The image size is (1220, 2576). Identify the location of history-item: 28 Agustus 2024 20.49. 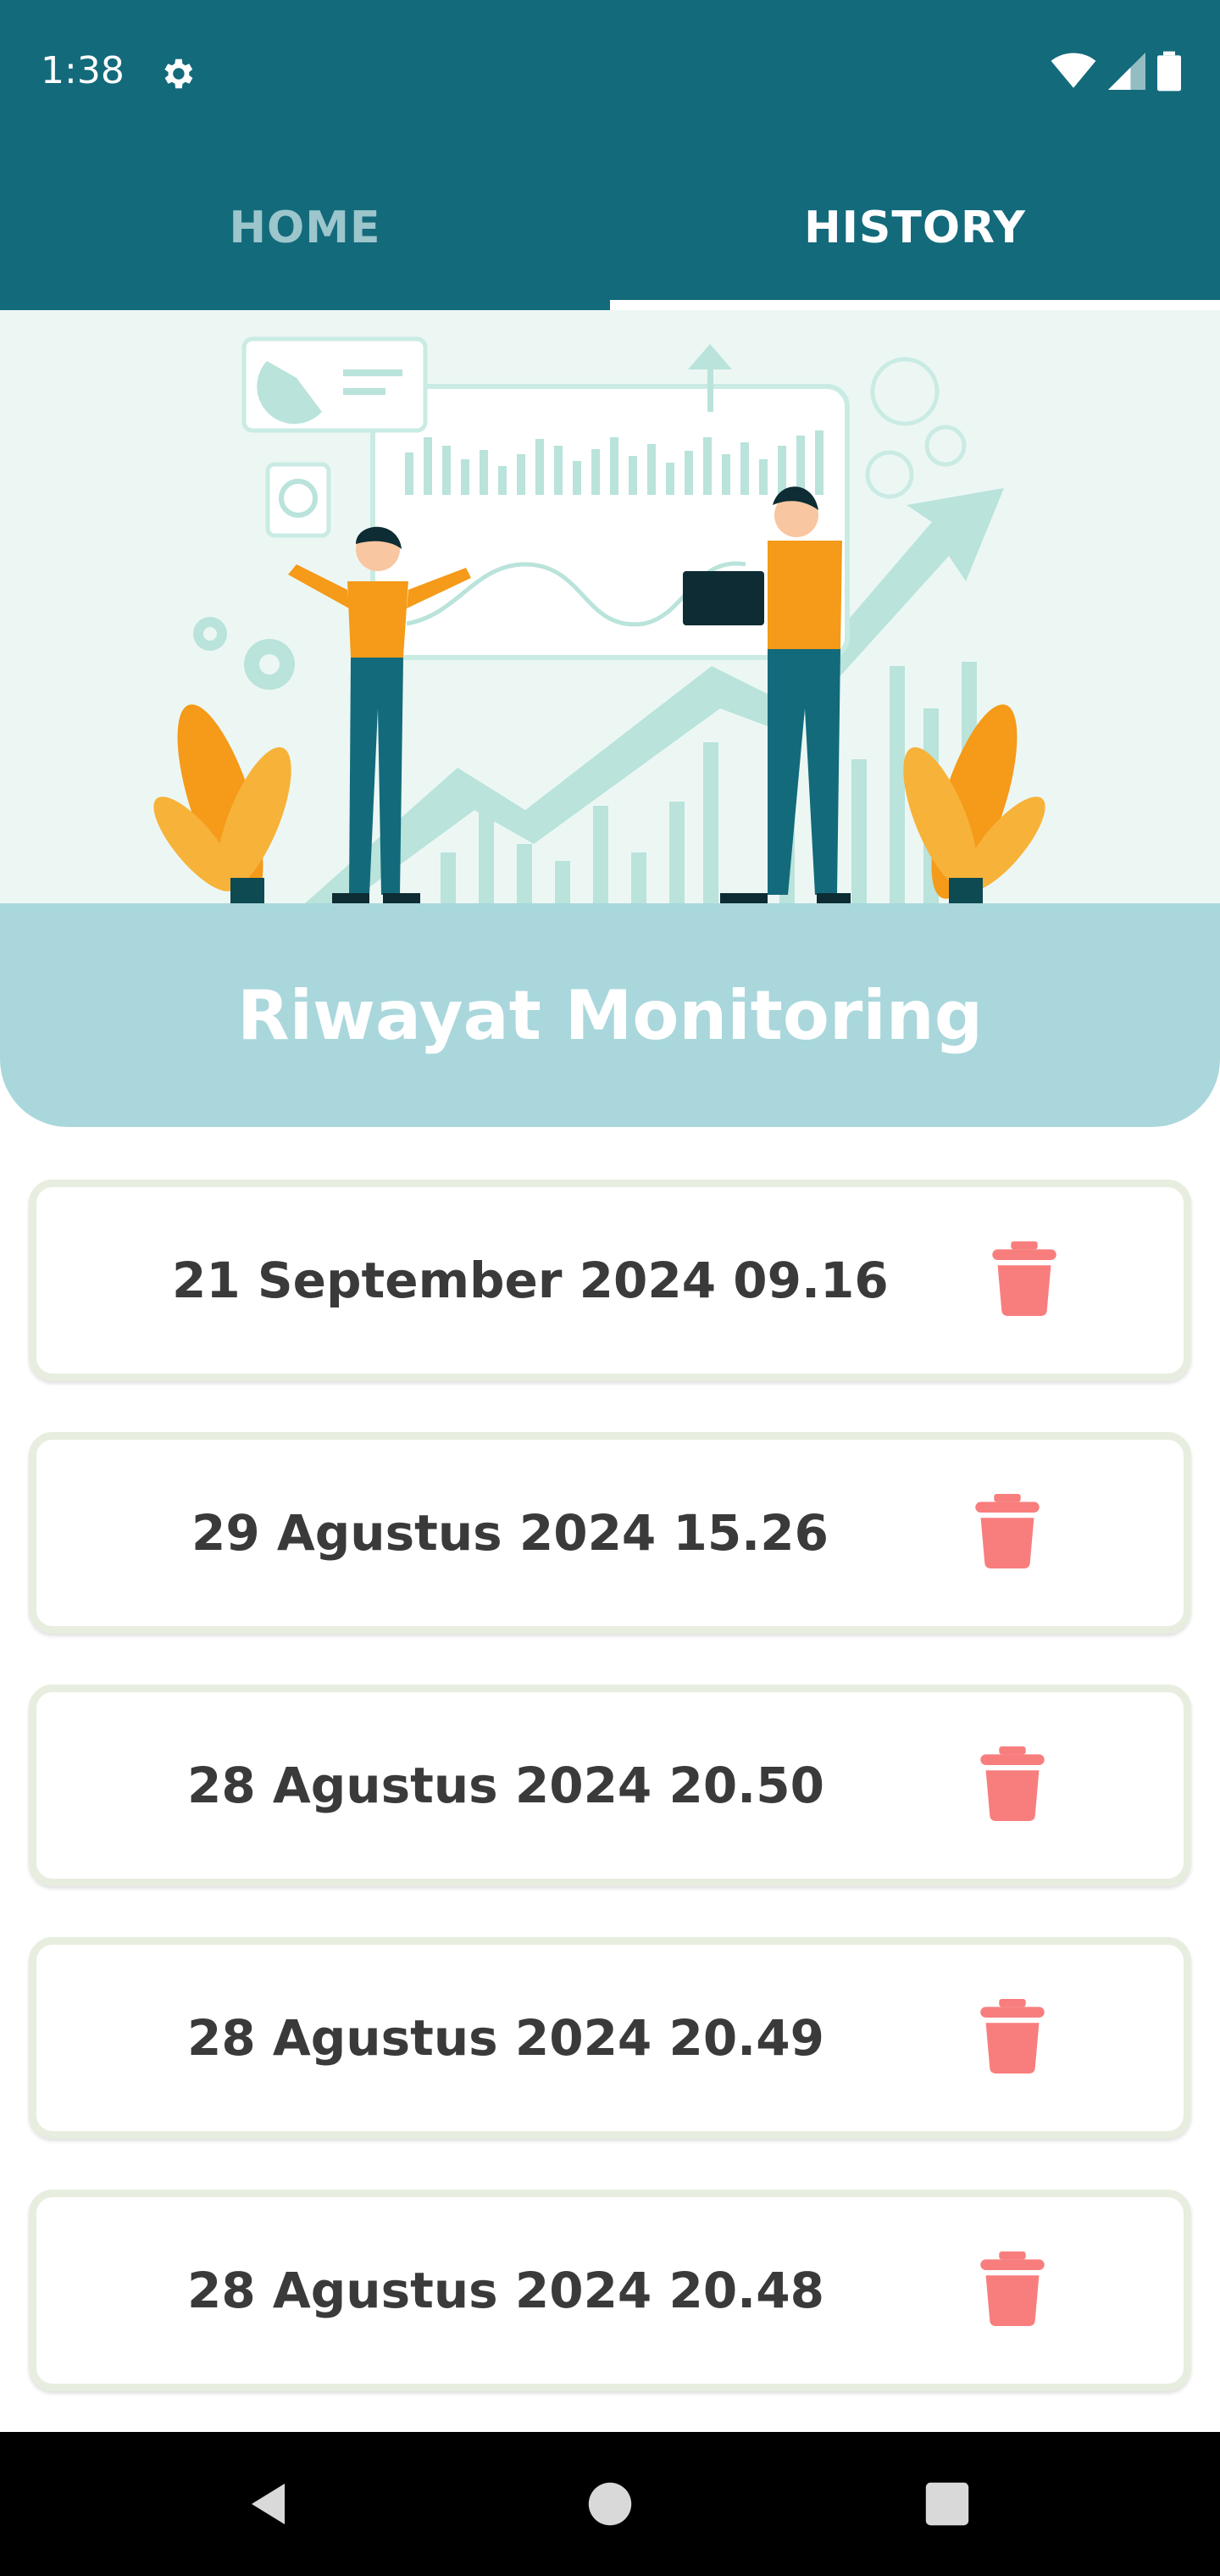
(610, 2038).